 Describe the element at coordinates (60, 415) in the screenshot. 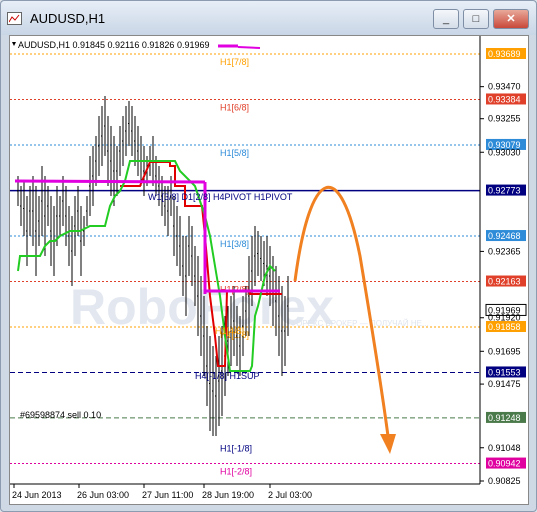

I see `order-label: #69598874 sell 0.10` at that location.